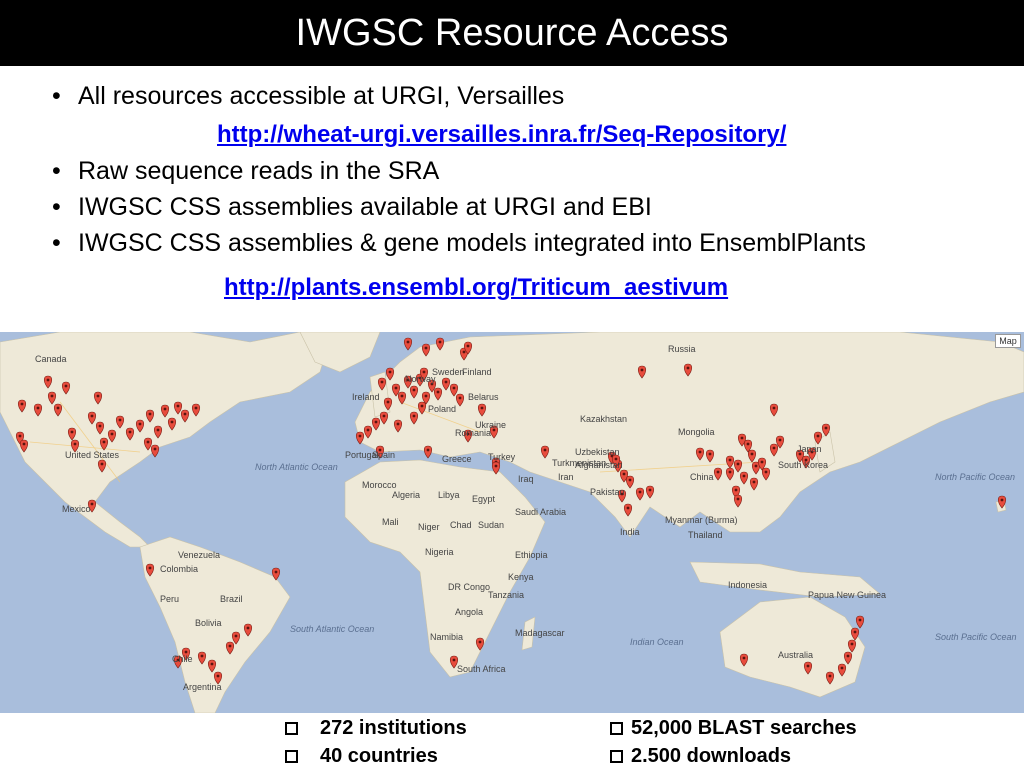 Image resolution: width=1024 pixels, height=770 pixels. Describe the element at coordinates (976, 637) in the screenshot. I see `map-label: South Pacific Ocean` at that location.